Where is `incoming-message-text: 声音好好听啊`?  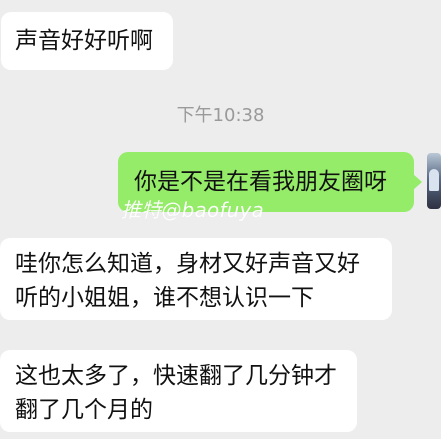
incoming-message-text: 声音好好听啊 is located at coordinates (84, 41).